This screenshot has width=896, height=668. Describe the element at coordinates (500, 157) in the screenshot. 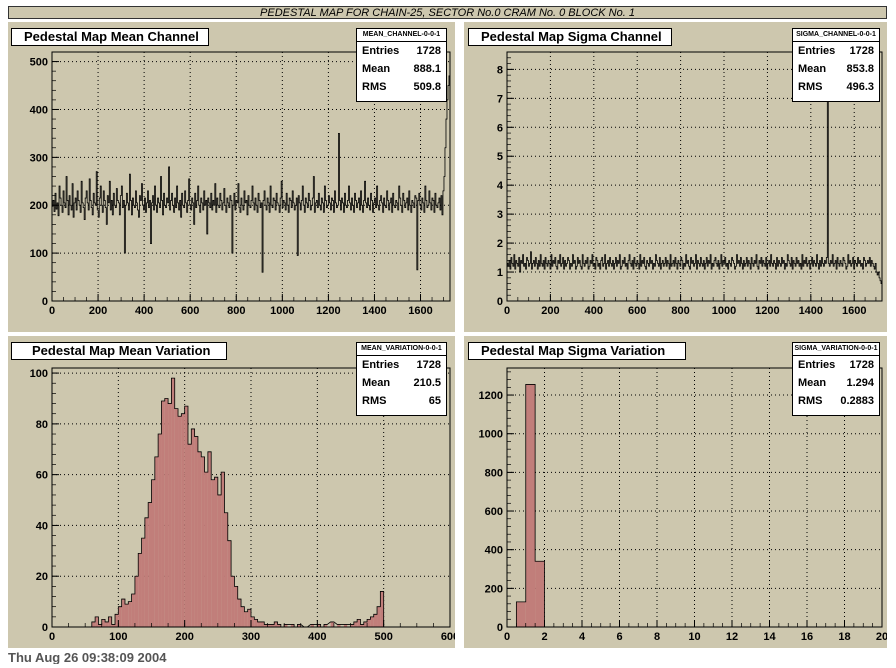

I see `y-tick-label: 5` at that location.